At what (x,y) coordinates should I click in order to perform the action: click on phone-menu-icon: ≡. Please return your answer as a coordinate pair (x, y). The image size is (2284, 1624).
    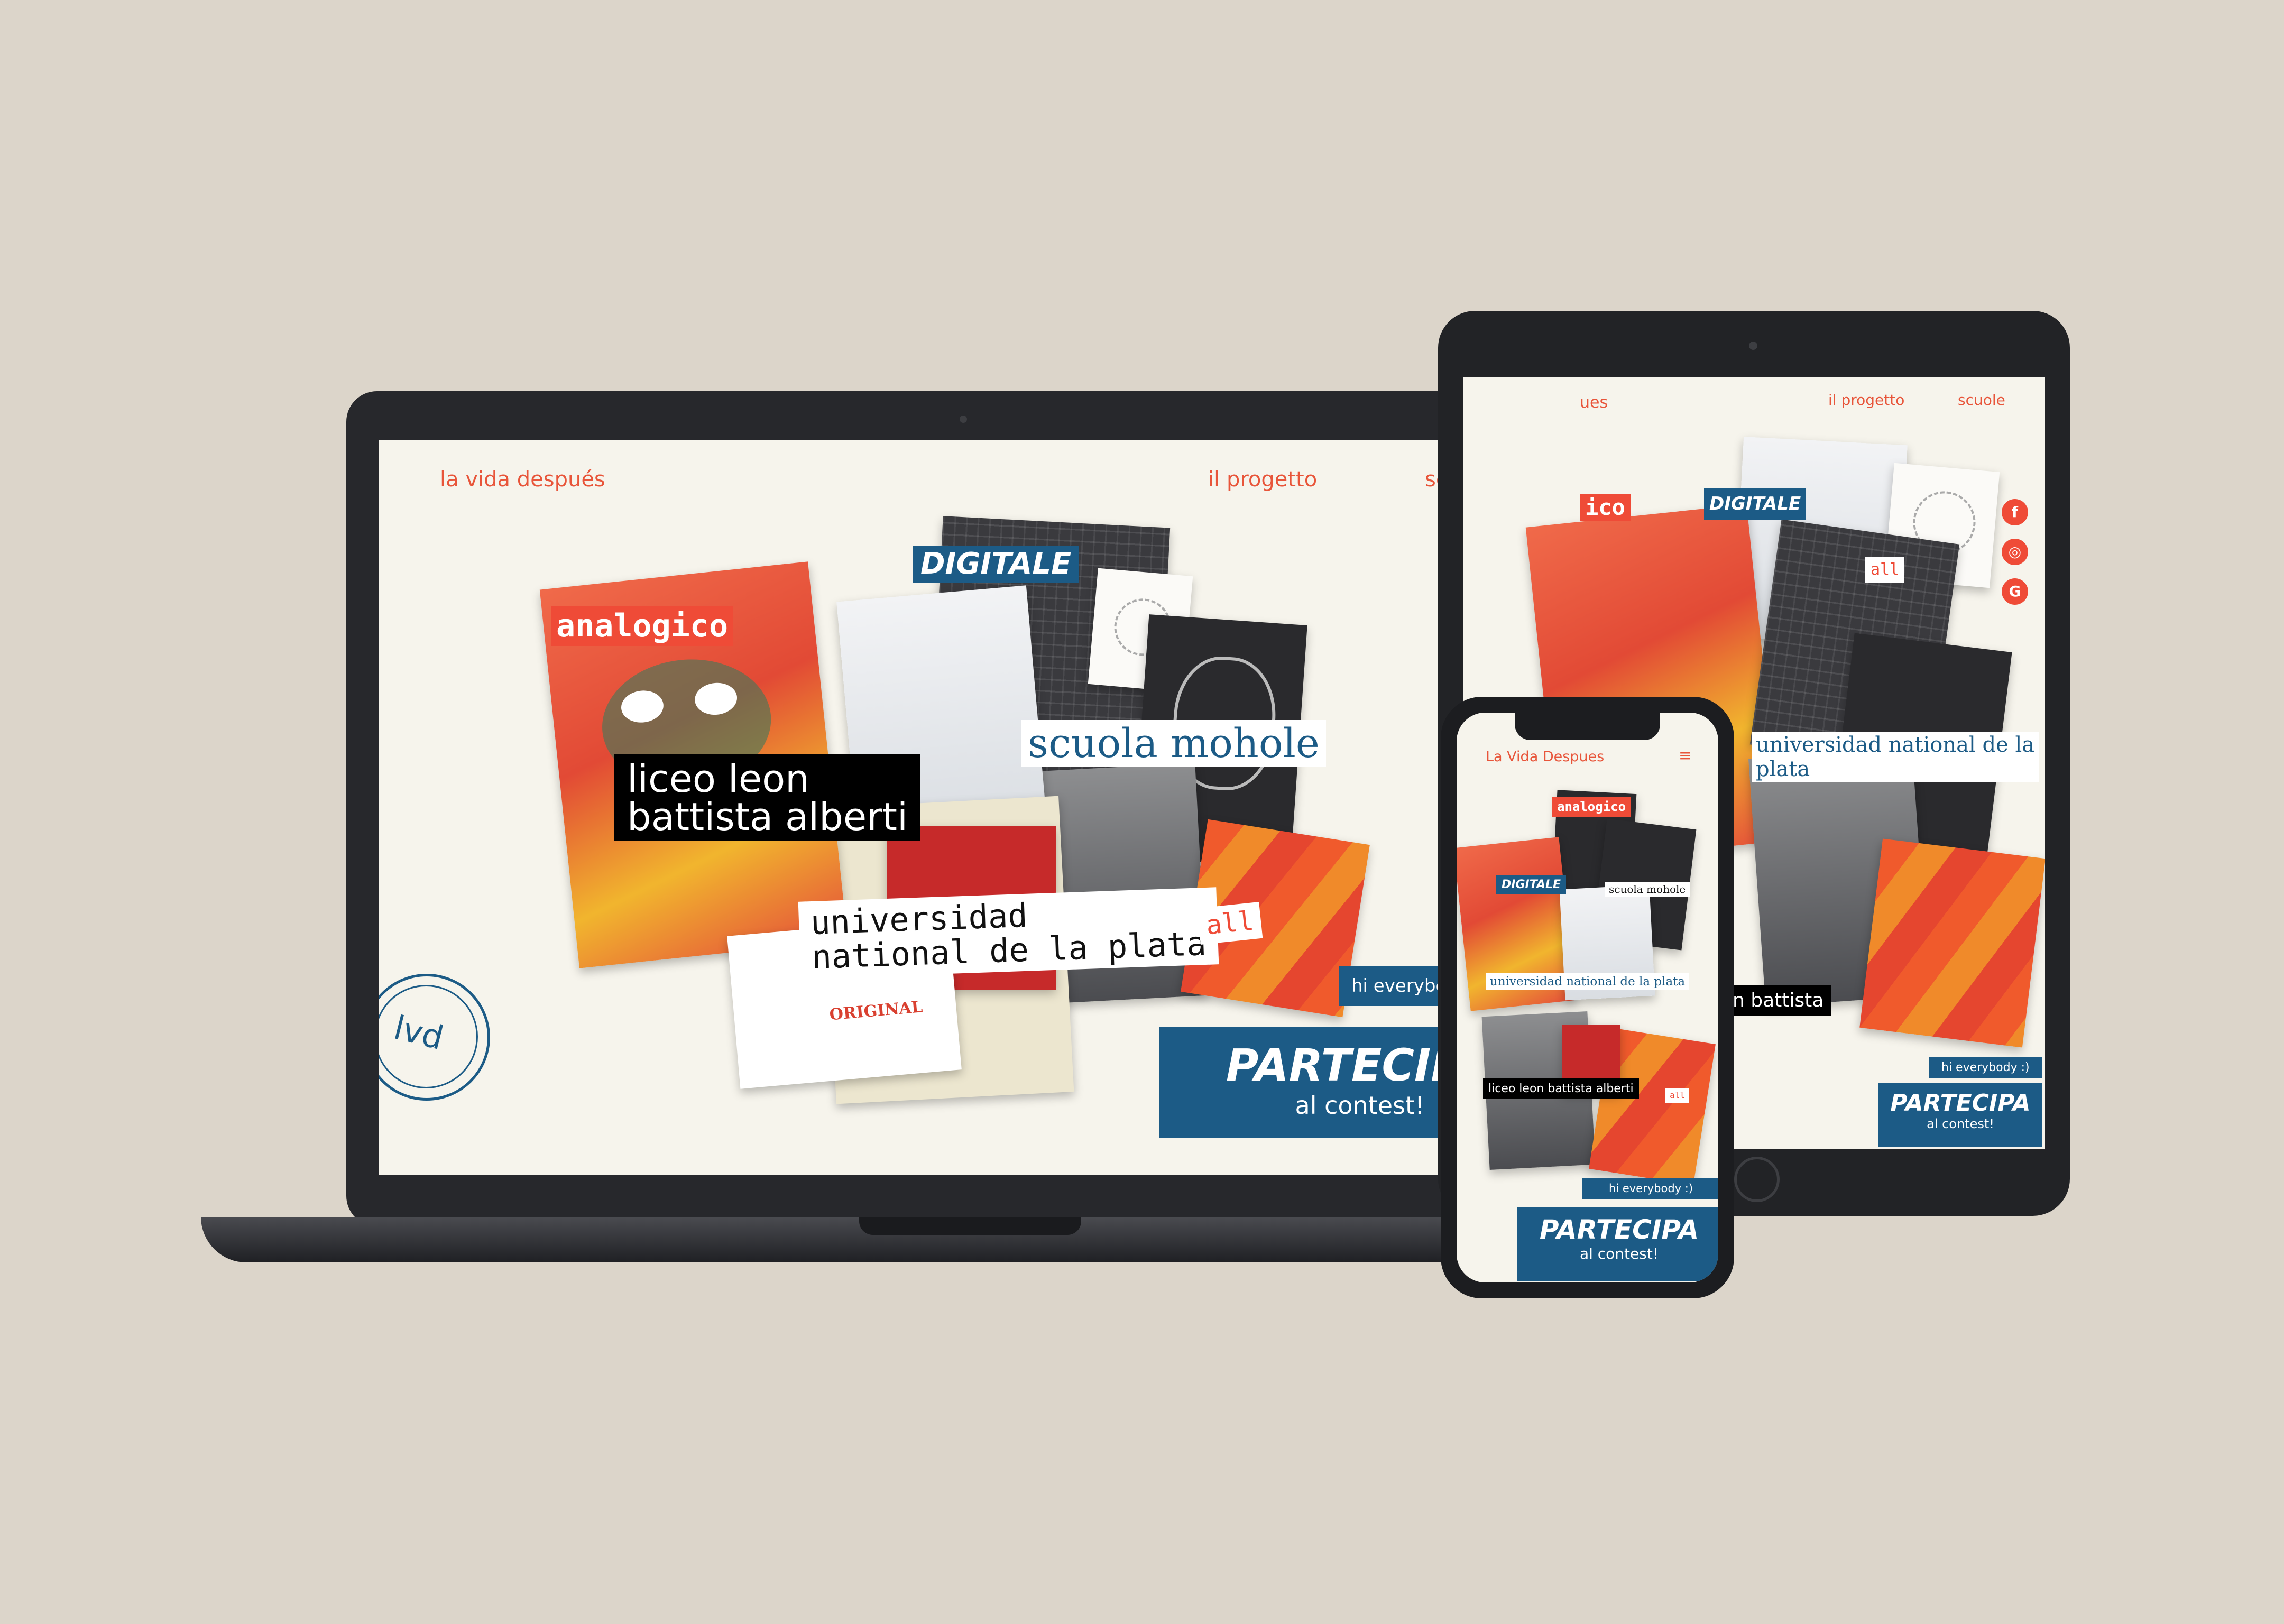
    Looking at the image, I should click on (1685, 755).